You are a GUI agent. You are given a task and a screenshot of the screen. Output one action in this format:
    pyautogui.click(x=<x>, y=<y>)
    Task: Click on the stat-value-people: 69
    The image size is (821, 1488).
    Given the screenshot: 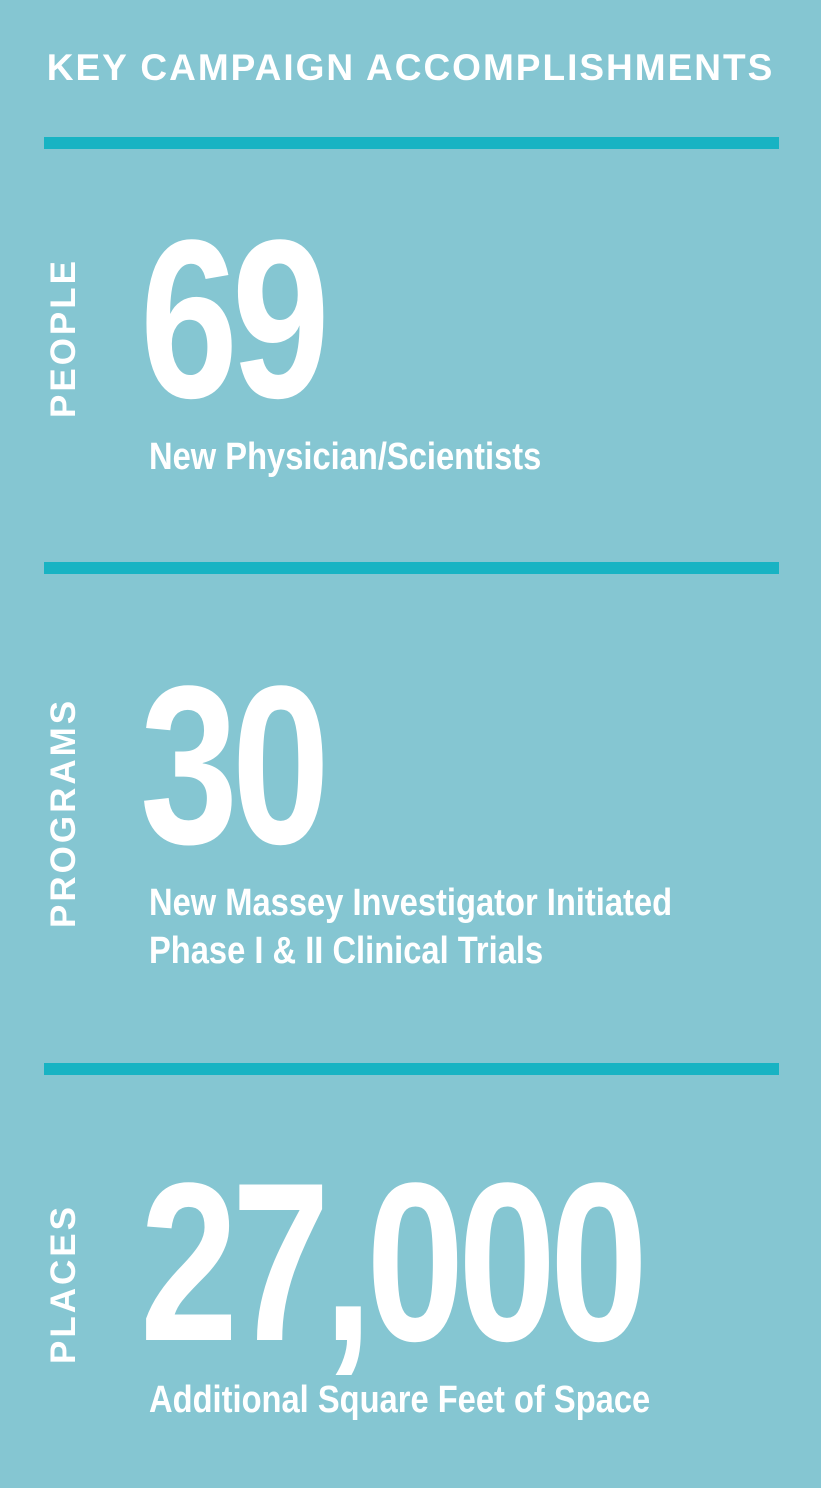 What is the action you would take?
    pyautogui.click(x=235, y=318)
    